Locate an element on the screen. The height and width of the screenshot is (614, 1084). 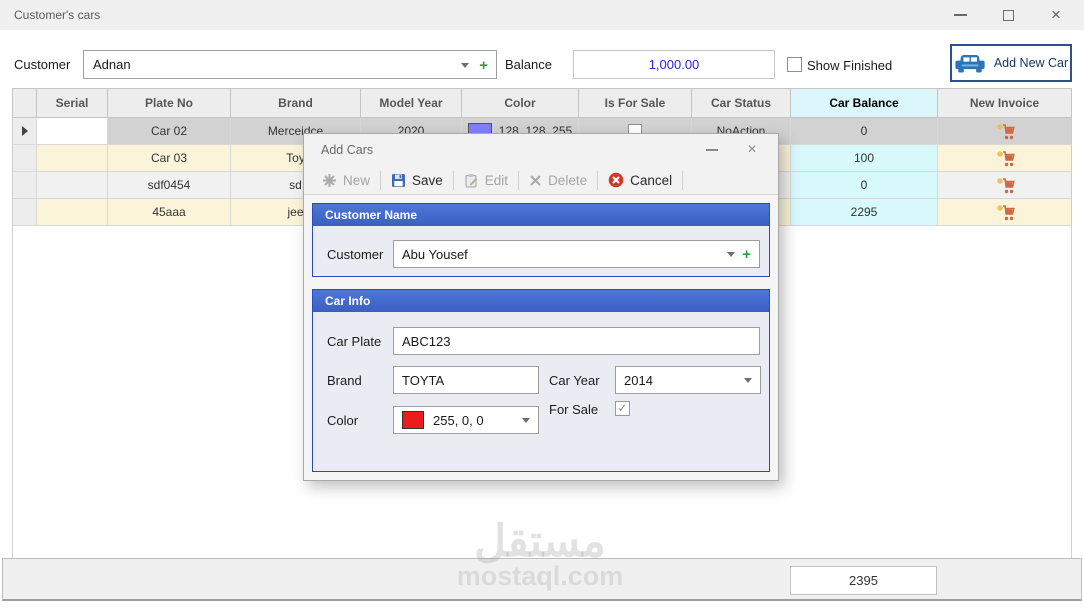
dialog-customer-label: Customer is located at coordinates (355, 254).